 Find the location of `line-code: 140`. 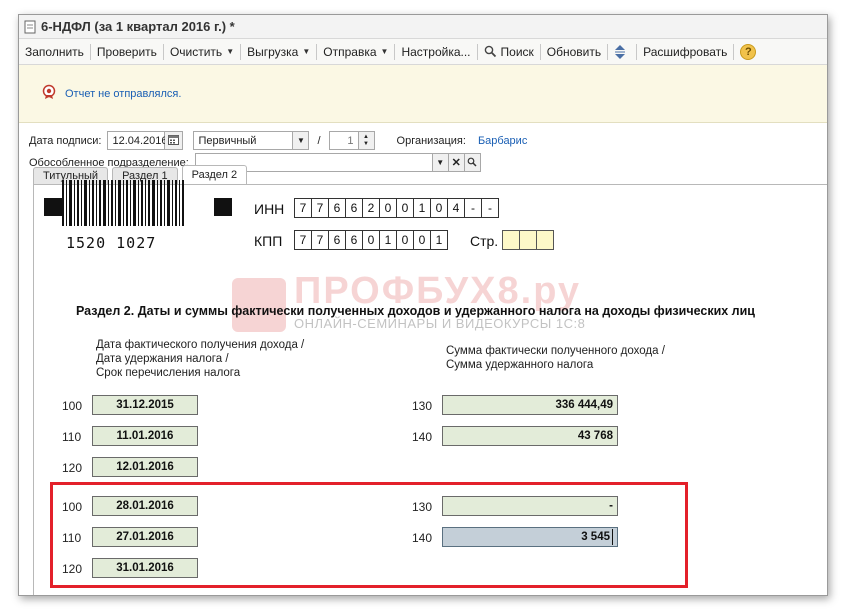

line-code: 140 is located at coordinates (422, 437).